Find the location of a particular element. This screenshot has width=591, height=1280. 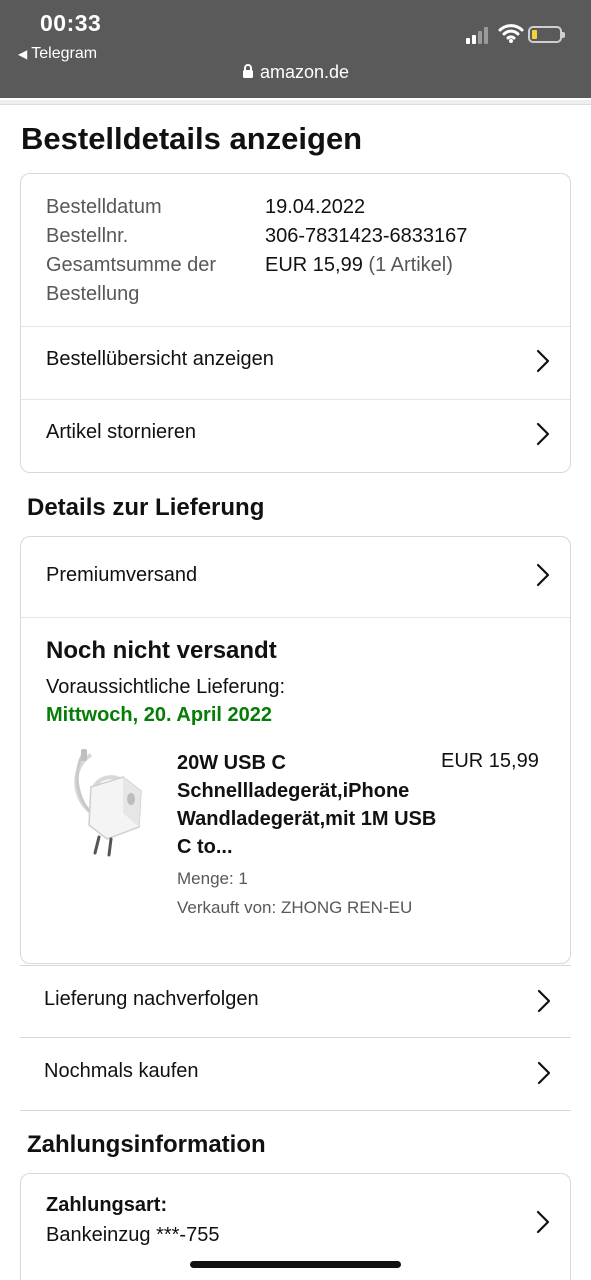

product-price: EUR 15,99 is located at coordinates (490, 761).